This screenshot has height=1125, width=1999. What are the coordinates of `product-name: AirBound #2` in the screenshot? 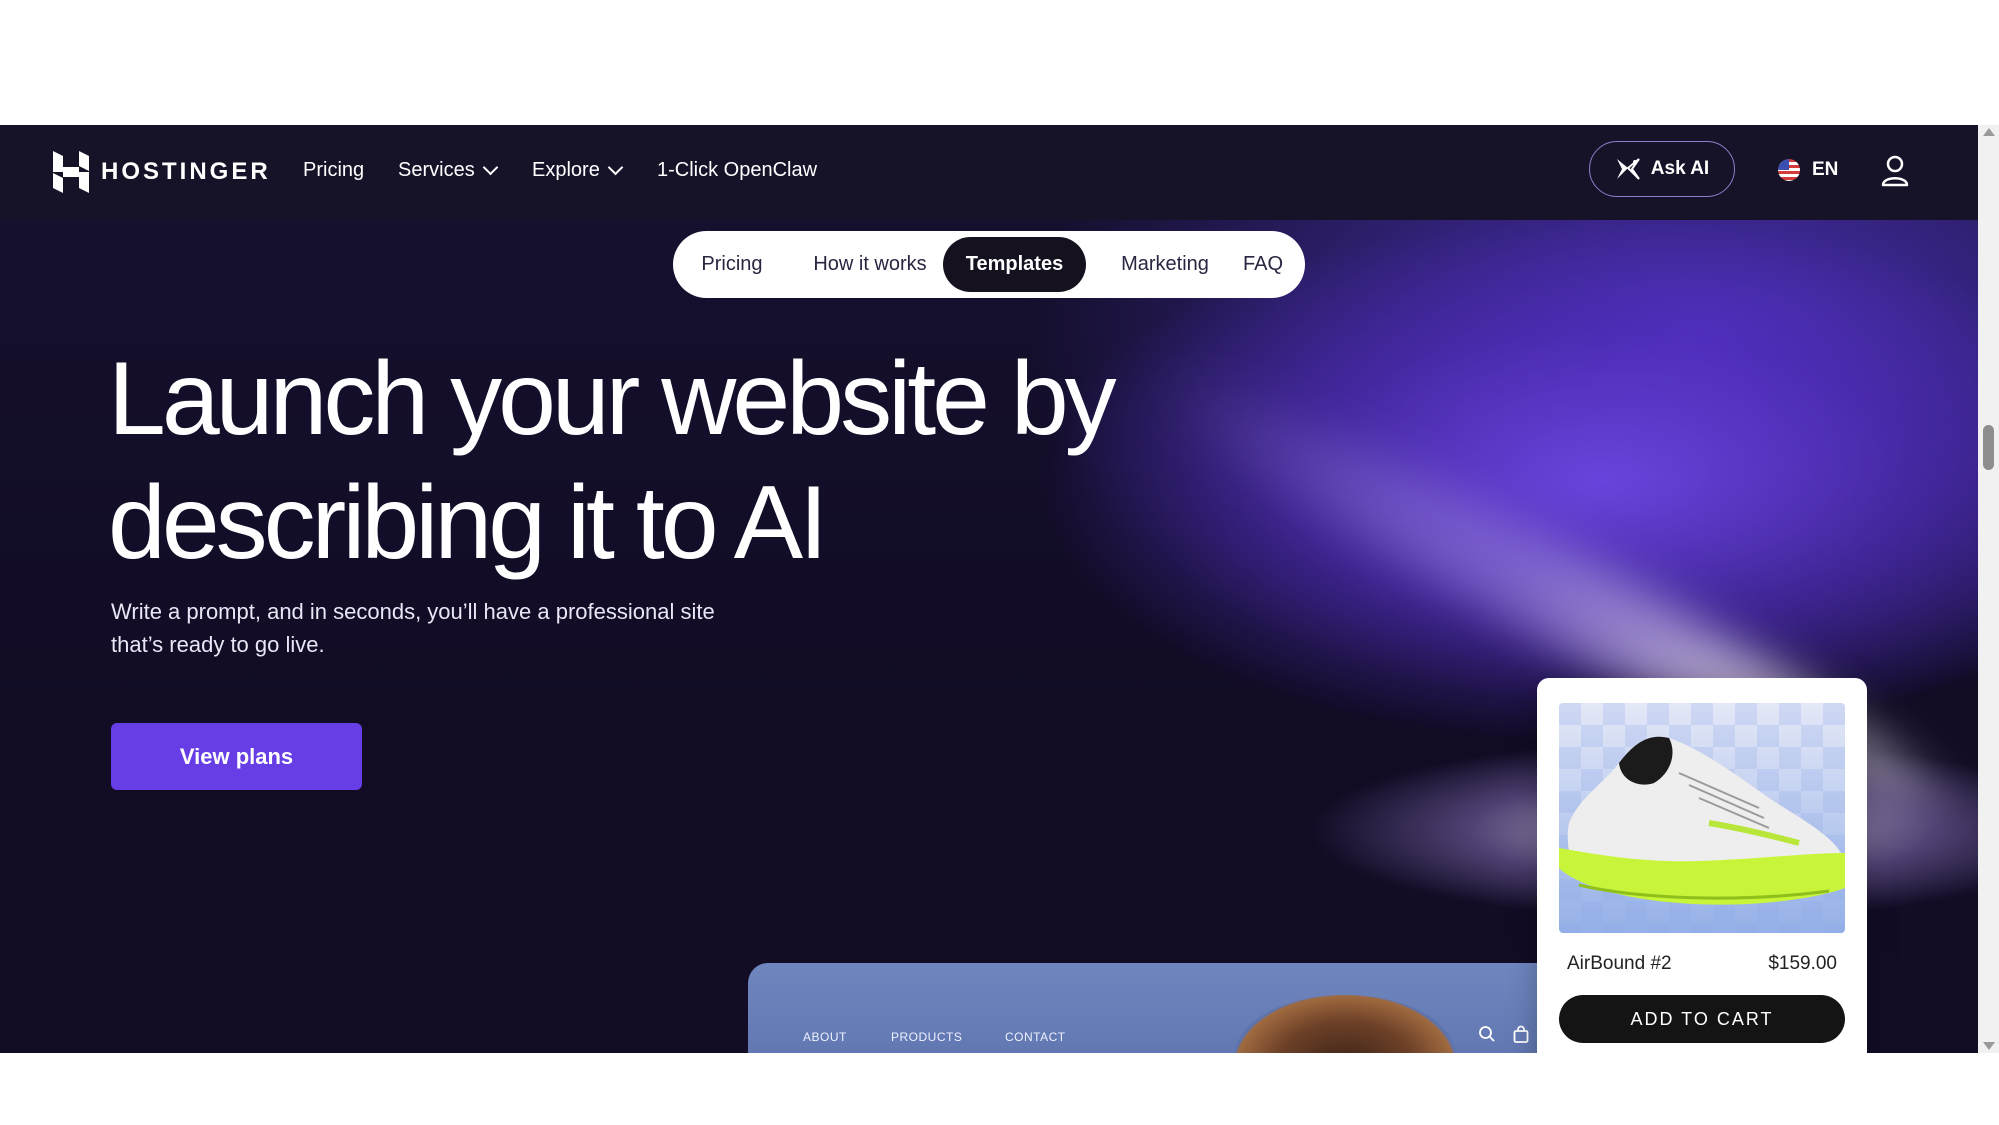 It's located at (1619, 963).